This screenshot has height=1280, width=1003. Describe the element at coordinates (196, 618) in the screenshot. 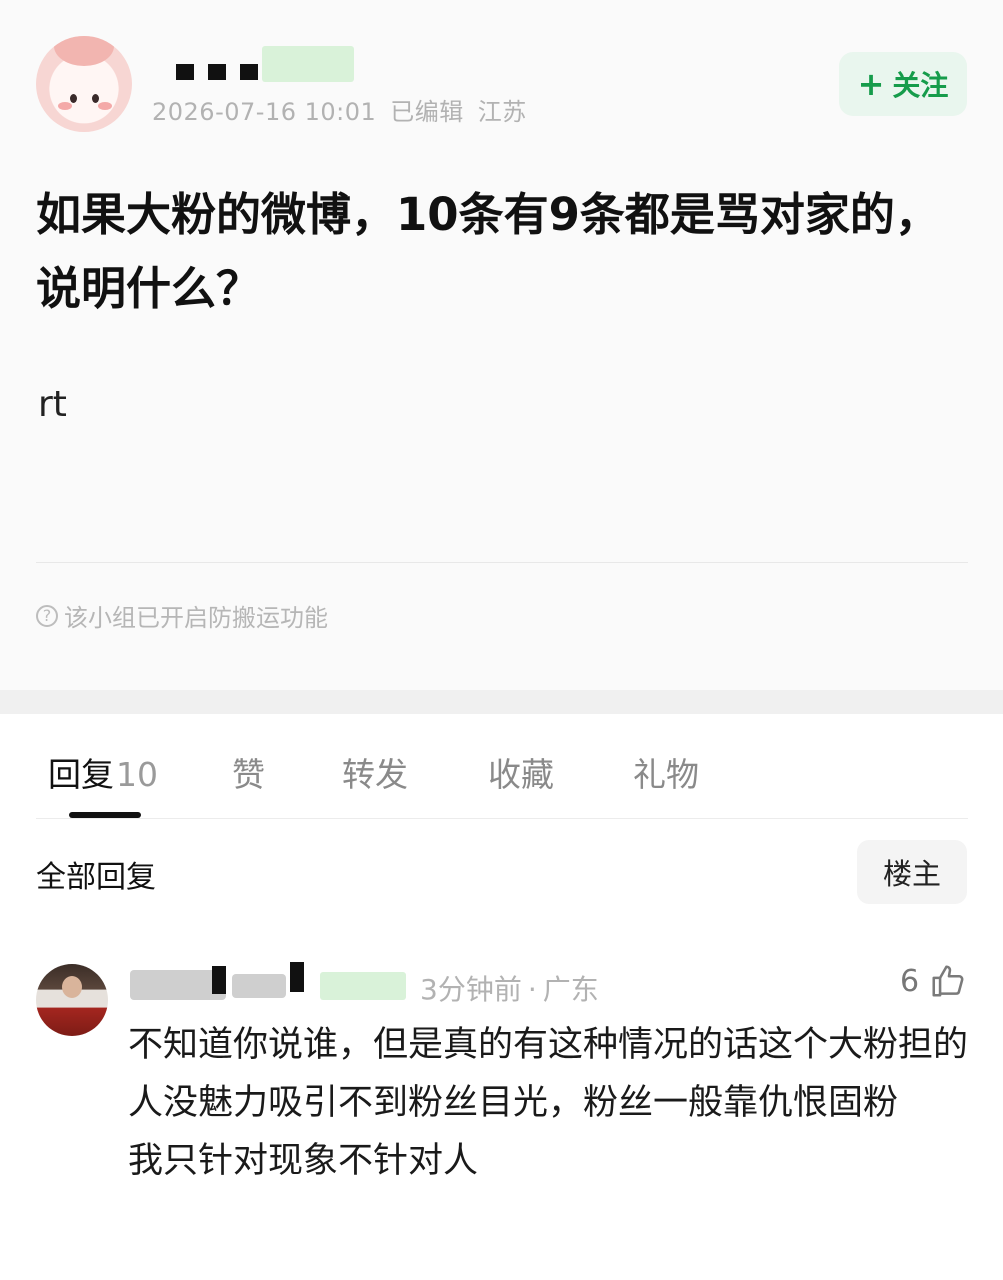

I see `notice-text: 该小组已开启防搬运功能` at that location.